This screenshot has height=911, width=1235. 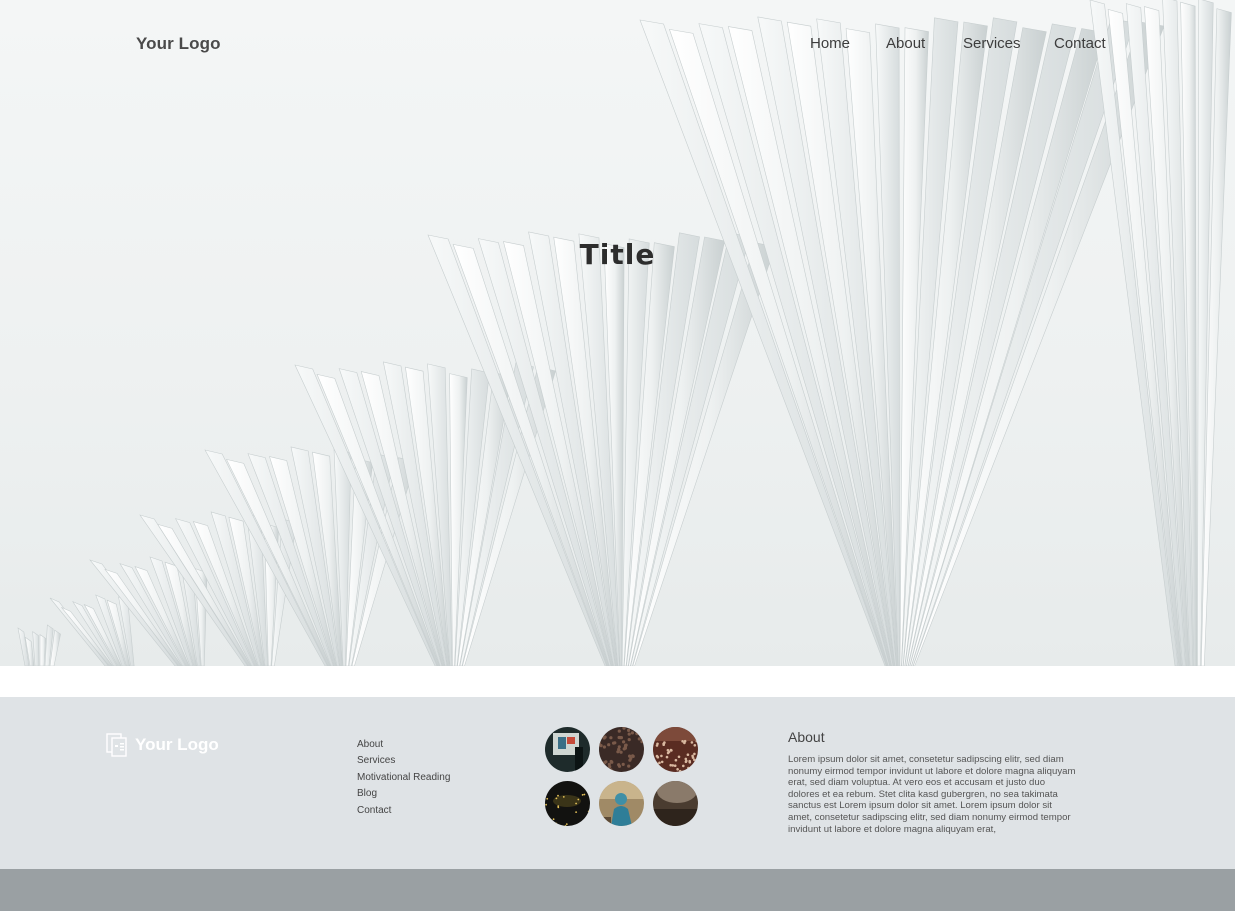 I want to click on auditorium-photo, so click(x=675, y=803).